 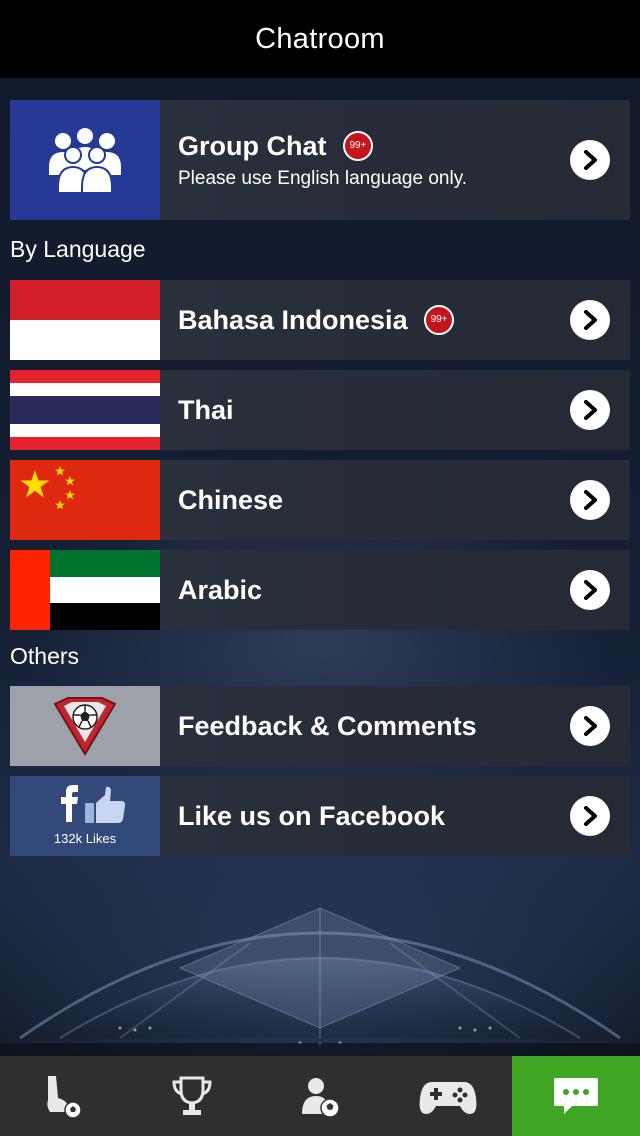 I want to click on tab-chat, so click(x=576, y=1096).